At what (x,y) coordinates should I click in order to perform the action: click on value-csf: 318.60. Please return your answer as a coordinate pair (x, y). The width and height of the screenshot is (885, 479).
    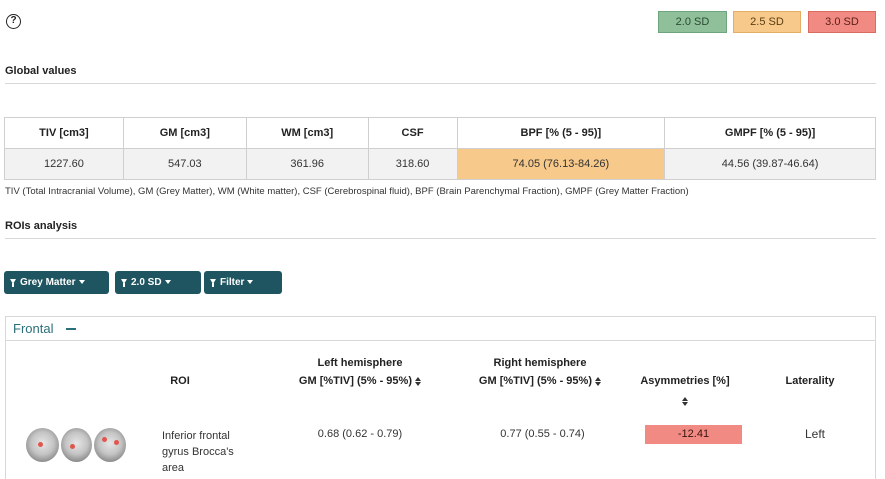
    Looking at the image, I should click on (412, 164).